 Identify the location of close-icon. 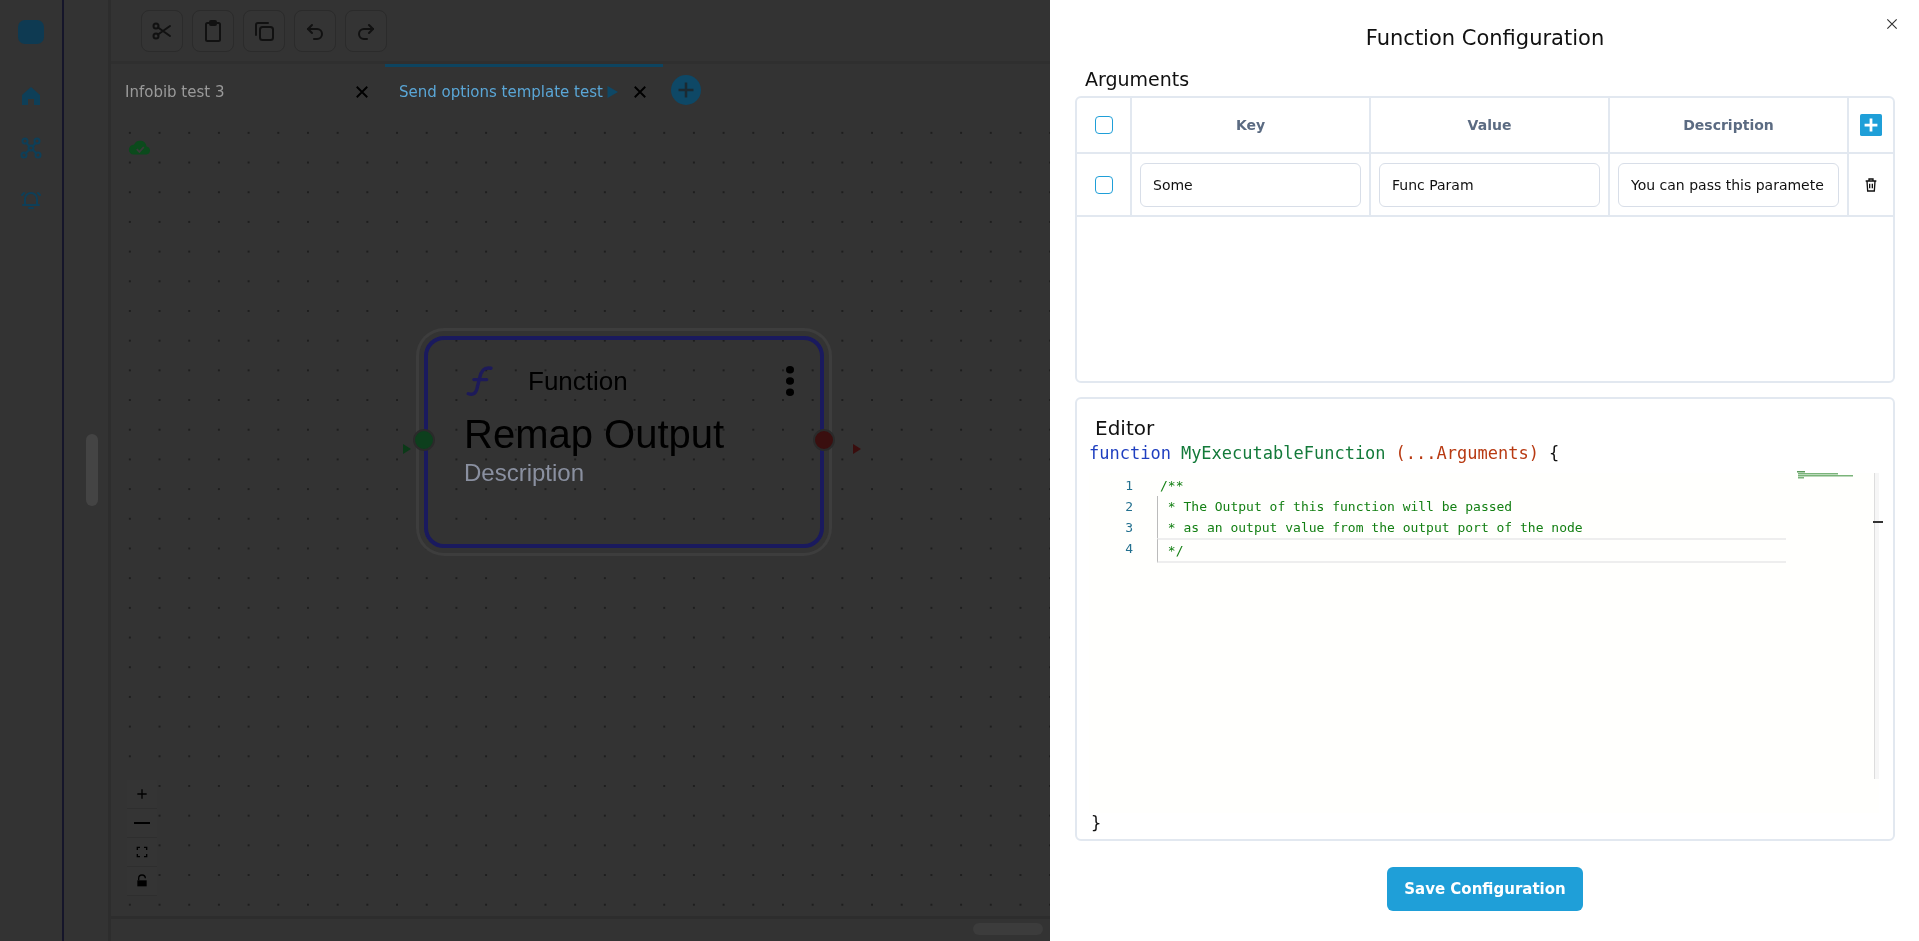
(1892, 24).